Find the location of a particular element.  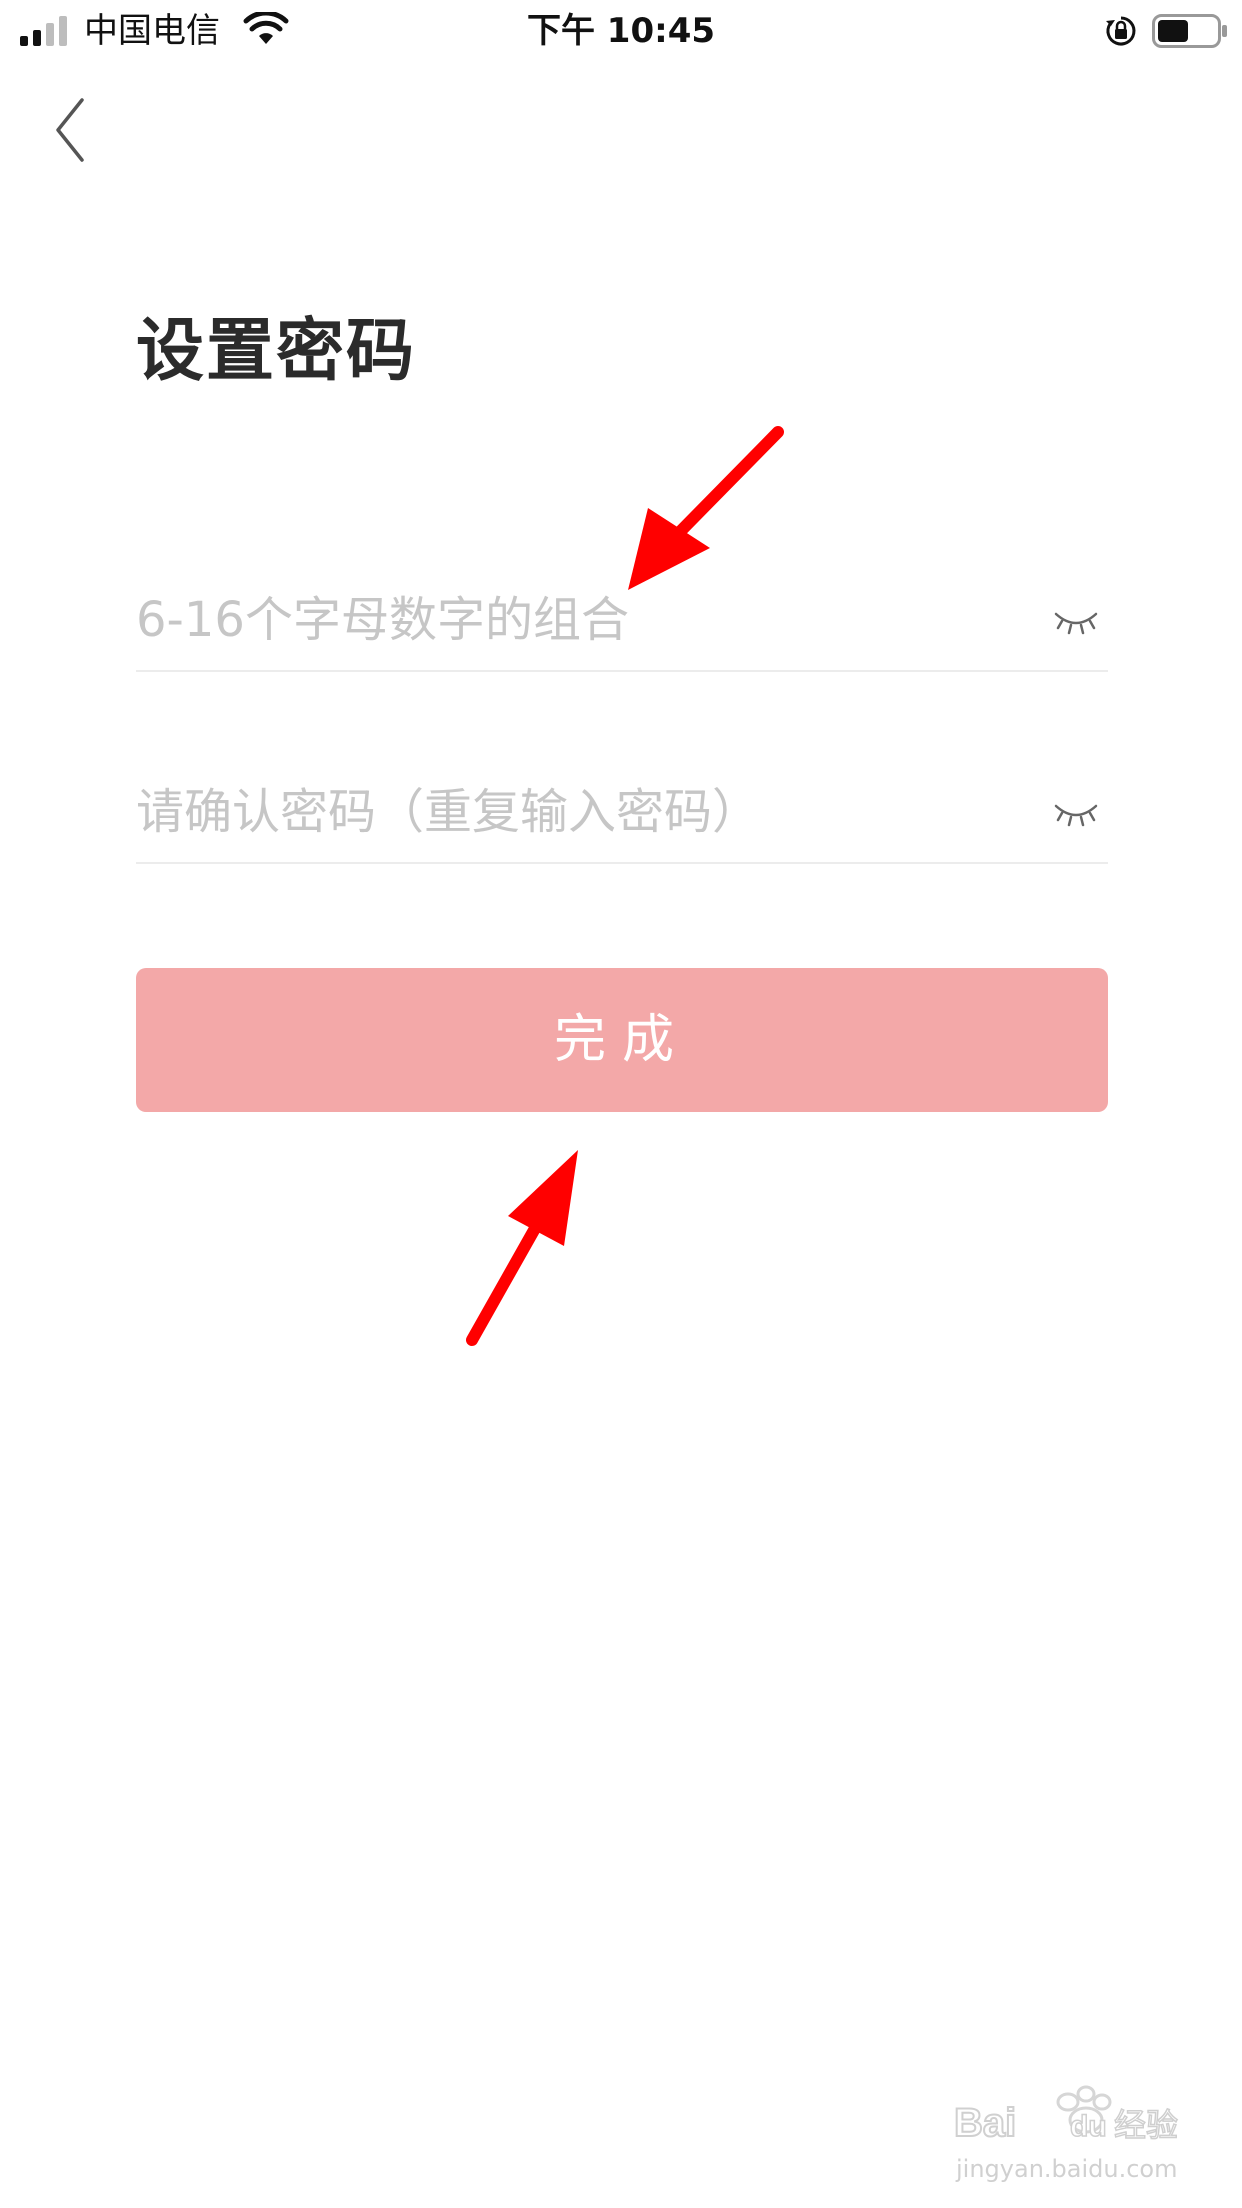

status-bar: 中国电信 下午 10:45 is located at coordinates (621, 31).